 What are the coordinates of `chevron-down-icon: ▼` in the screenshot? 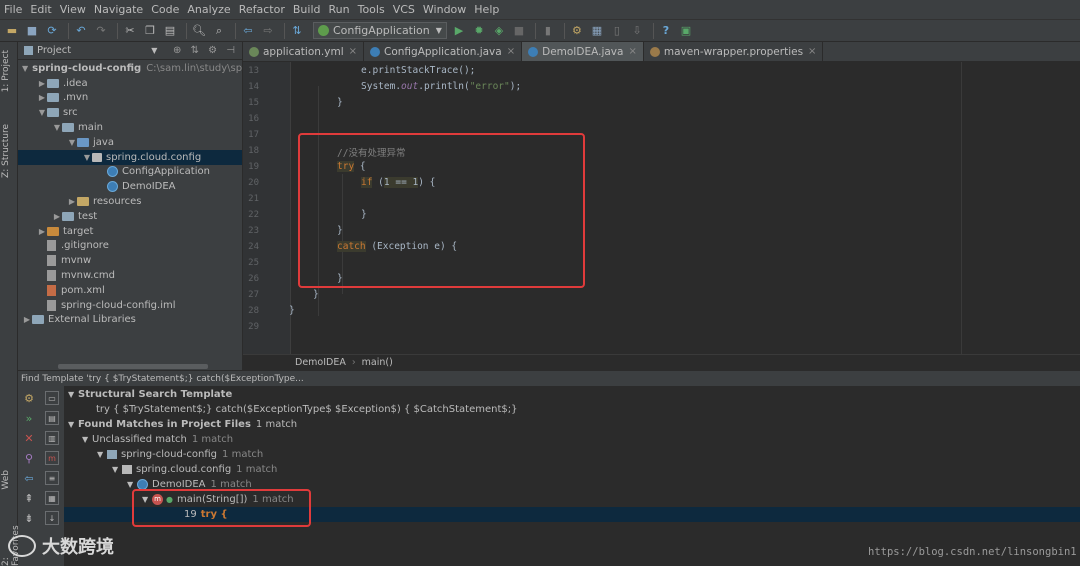 It's located at (154, 50).